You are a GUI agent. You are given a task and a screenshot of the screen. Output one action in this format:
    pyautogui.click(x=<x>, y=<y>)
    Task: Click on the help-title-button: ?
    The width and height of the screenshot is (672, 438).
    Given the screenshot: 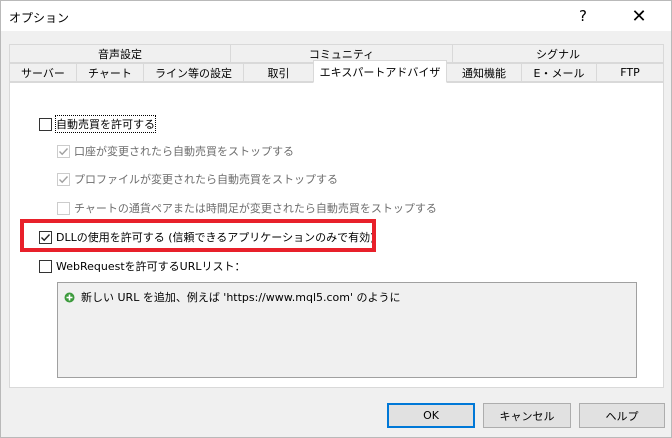 What is the action you would take?
    pyautogui.click(x=583, y=16)
    